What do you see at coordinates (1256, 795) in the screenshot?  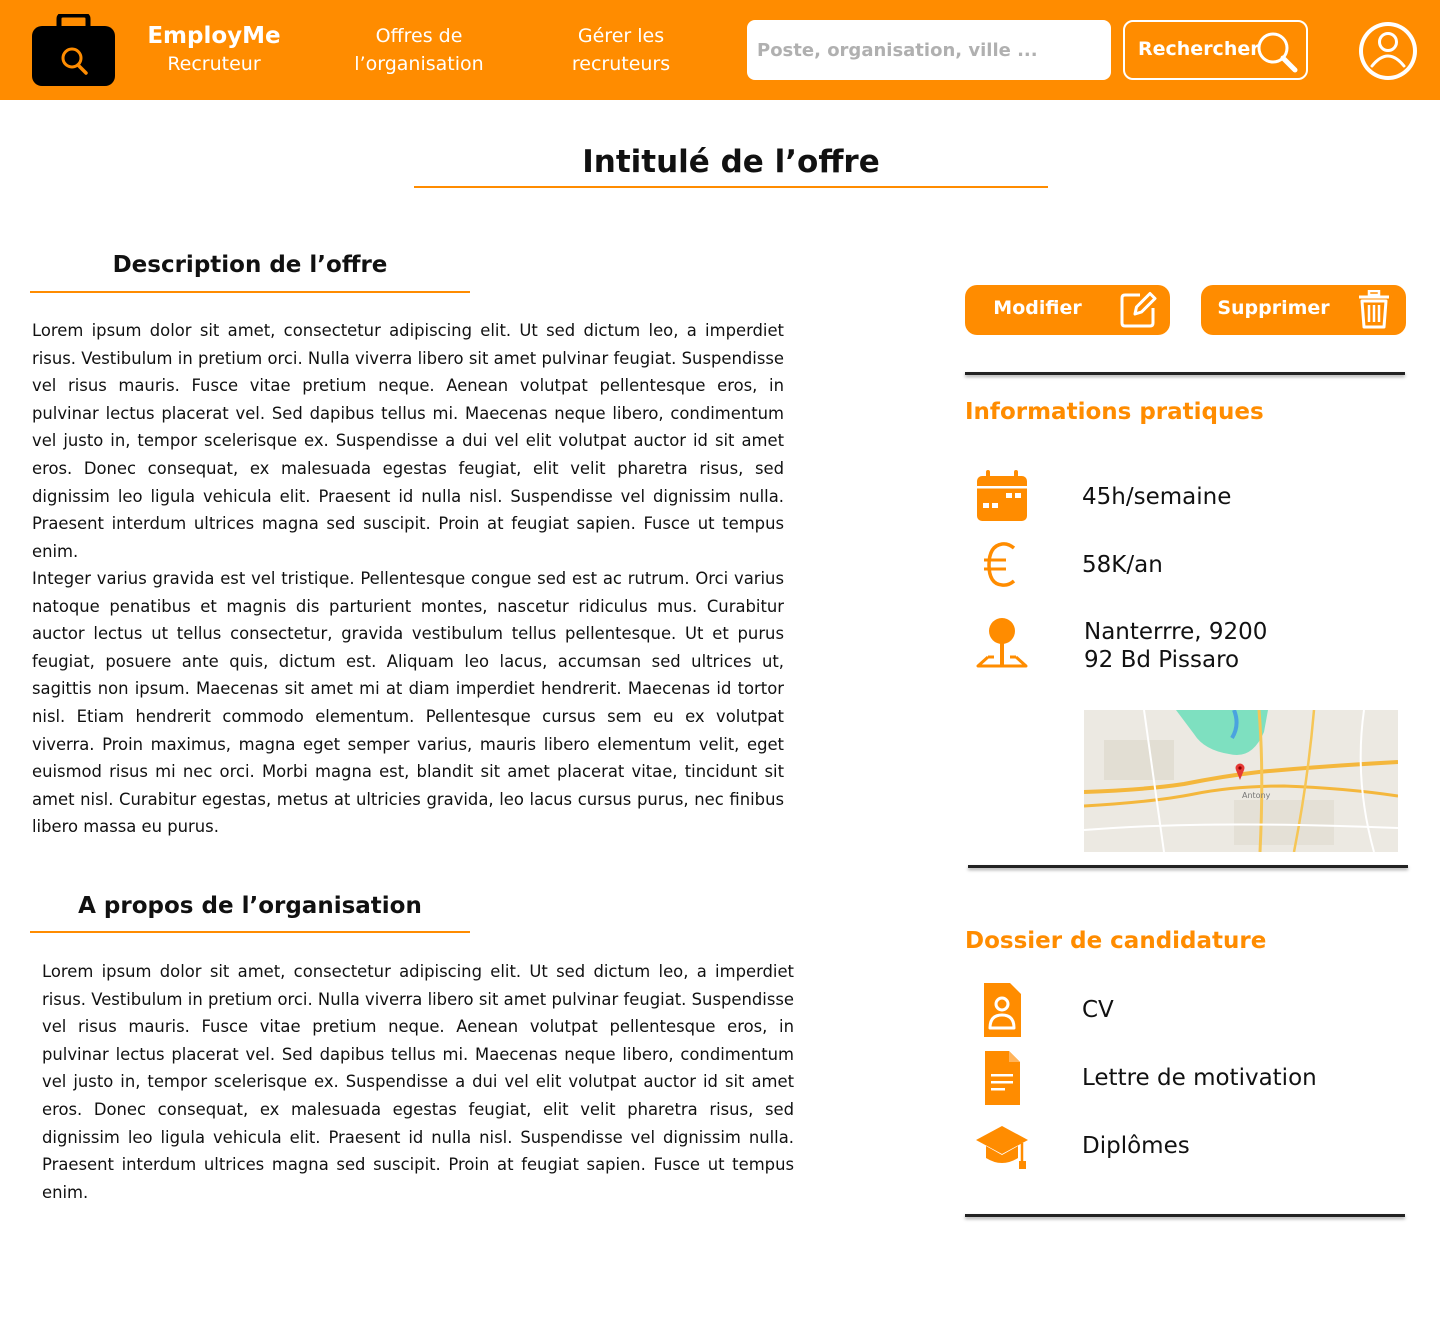 I see `map-place-label: Antony` at bounding box center [1256, 795].